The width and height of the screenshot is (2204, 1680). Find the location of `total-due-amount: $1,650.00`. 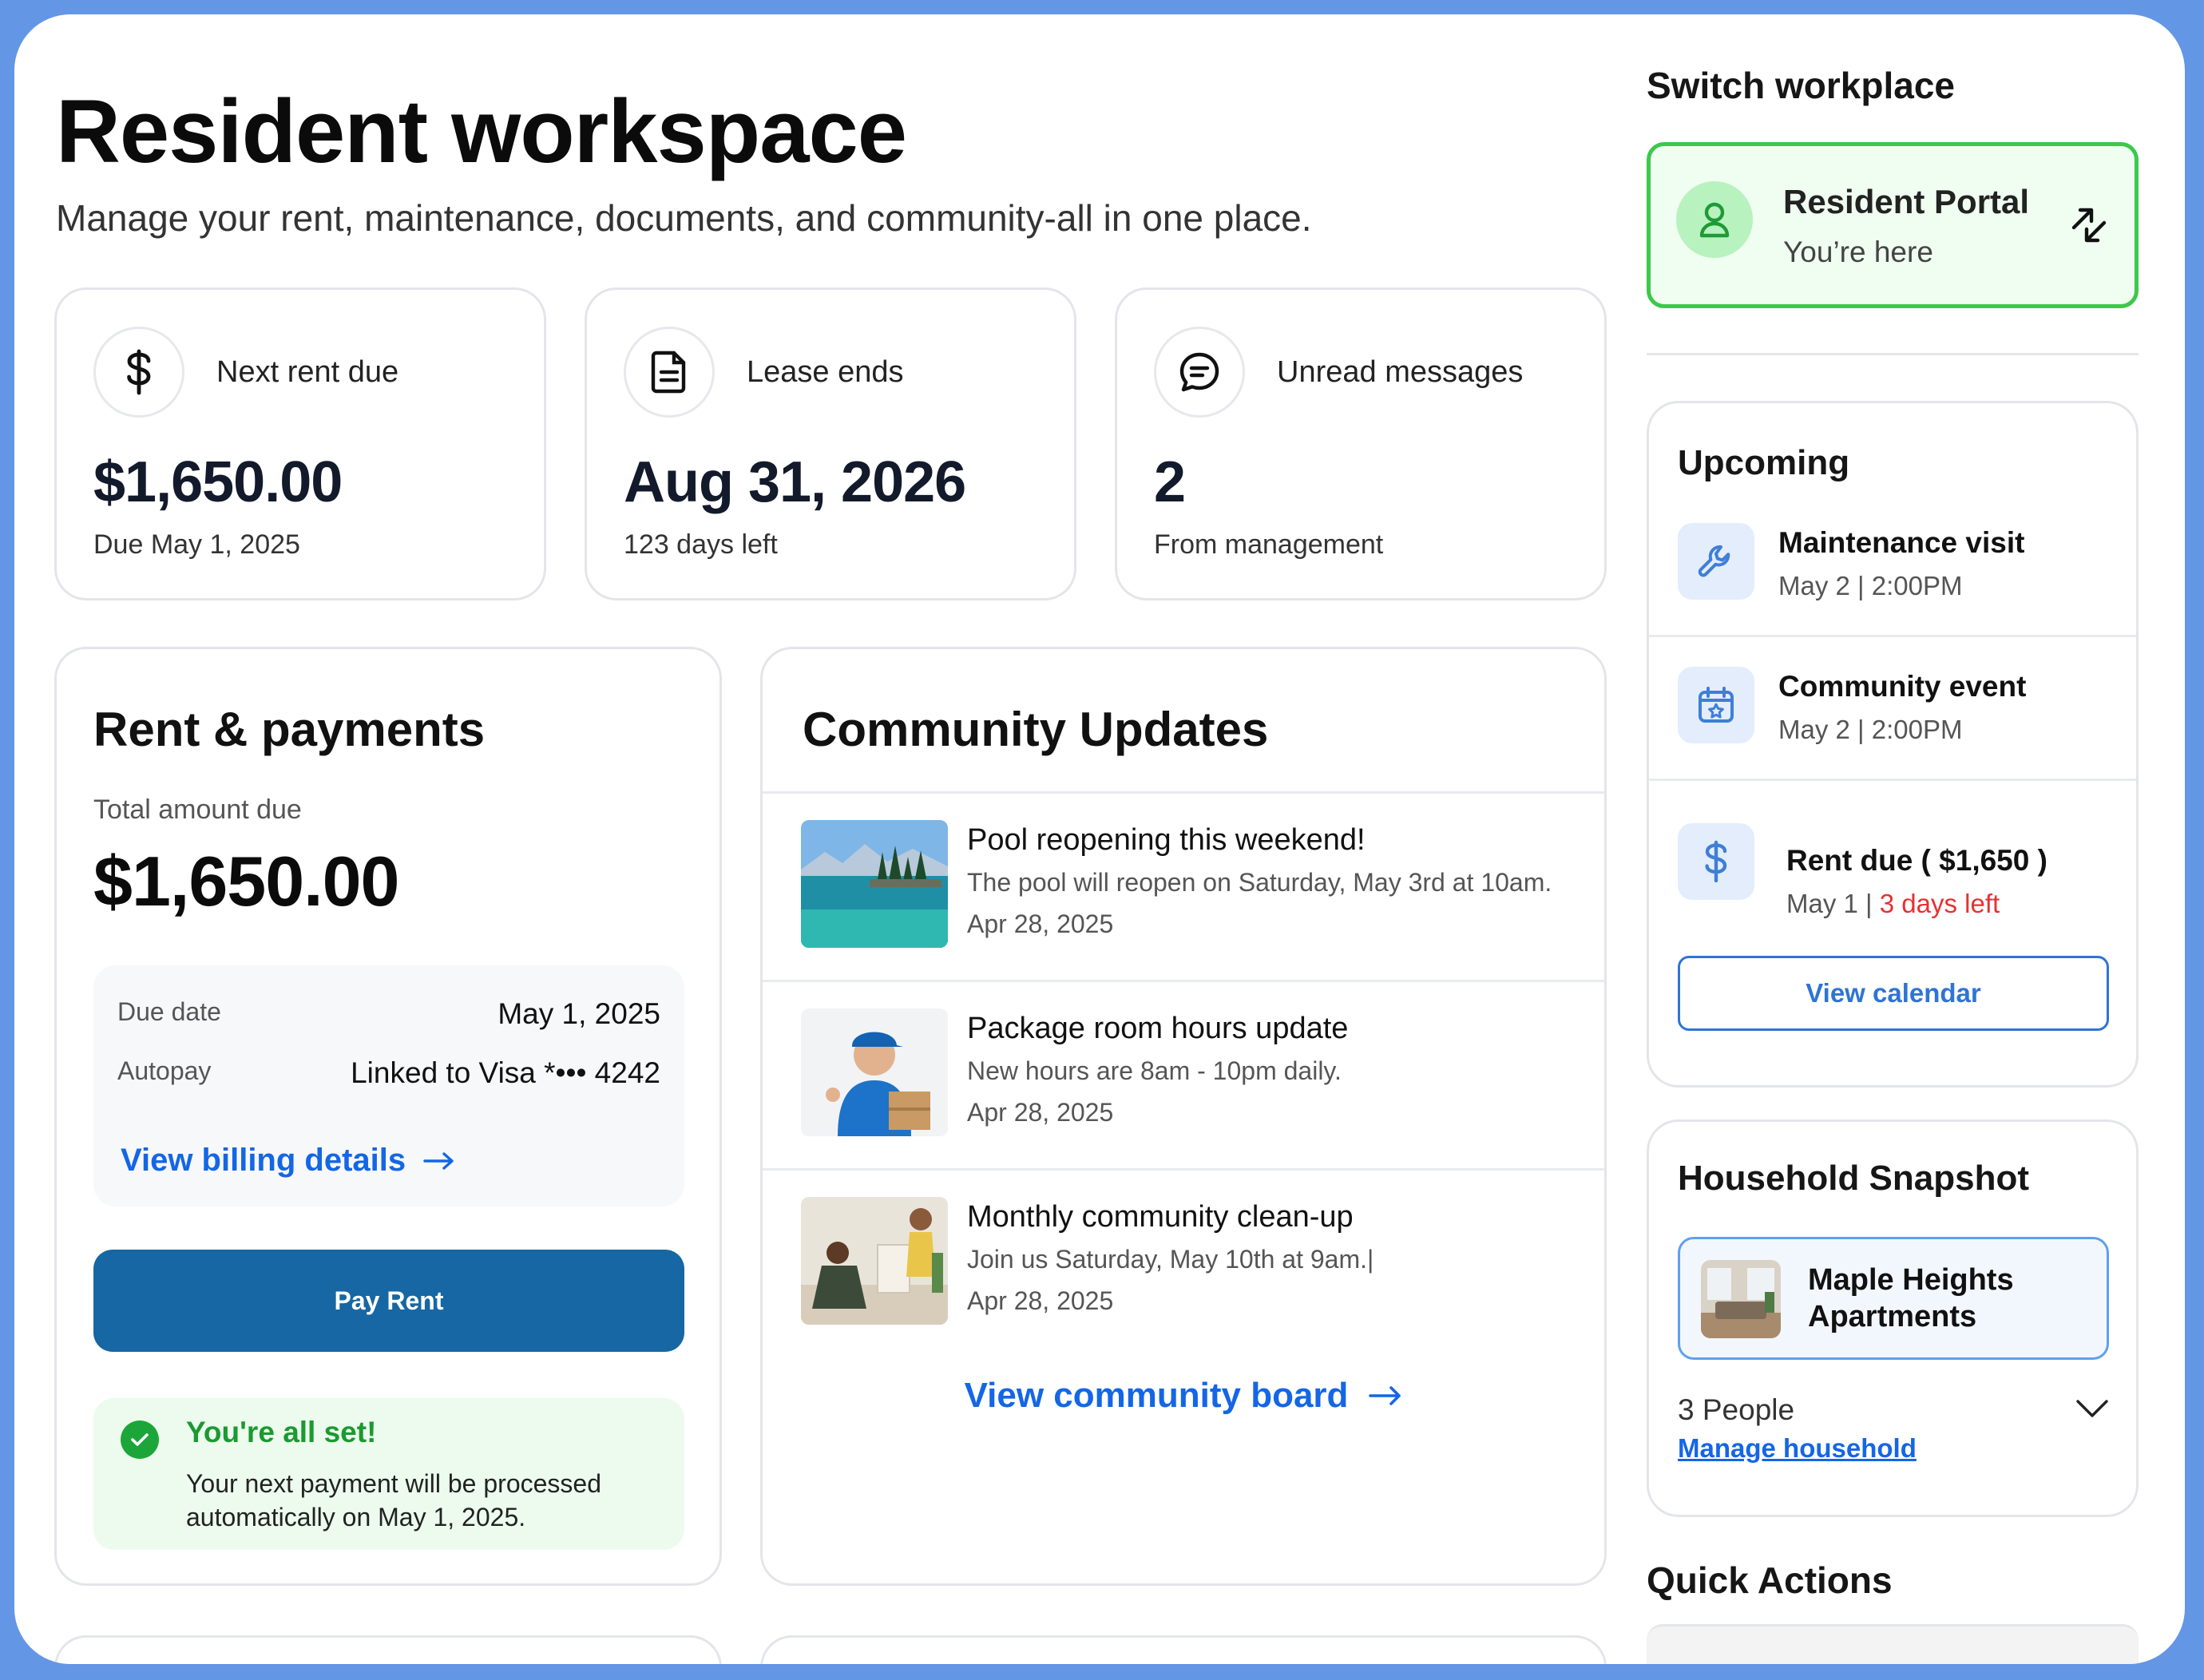

total-due-amount: $1,650.00 is located at coordinates (246, 881).